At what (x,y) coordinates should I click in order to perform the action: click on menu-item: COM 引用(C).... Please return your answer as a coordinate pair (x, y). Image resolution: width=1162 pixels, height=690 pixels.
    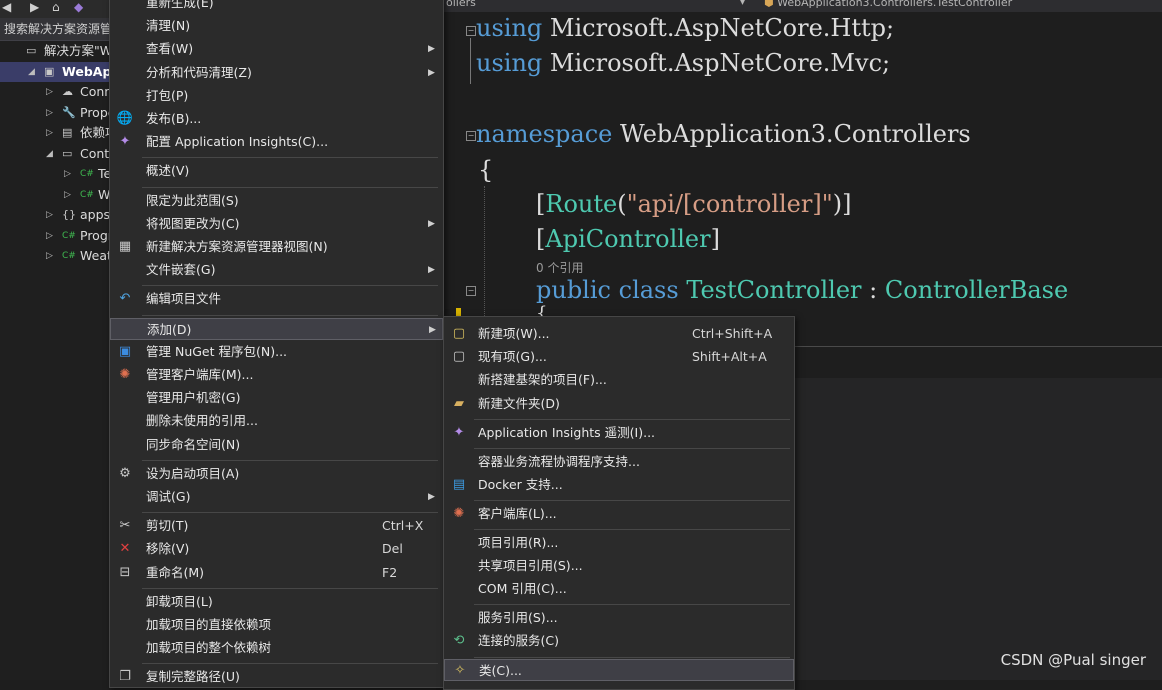
    Looking at the image, I should click on (619, 589).